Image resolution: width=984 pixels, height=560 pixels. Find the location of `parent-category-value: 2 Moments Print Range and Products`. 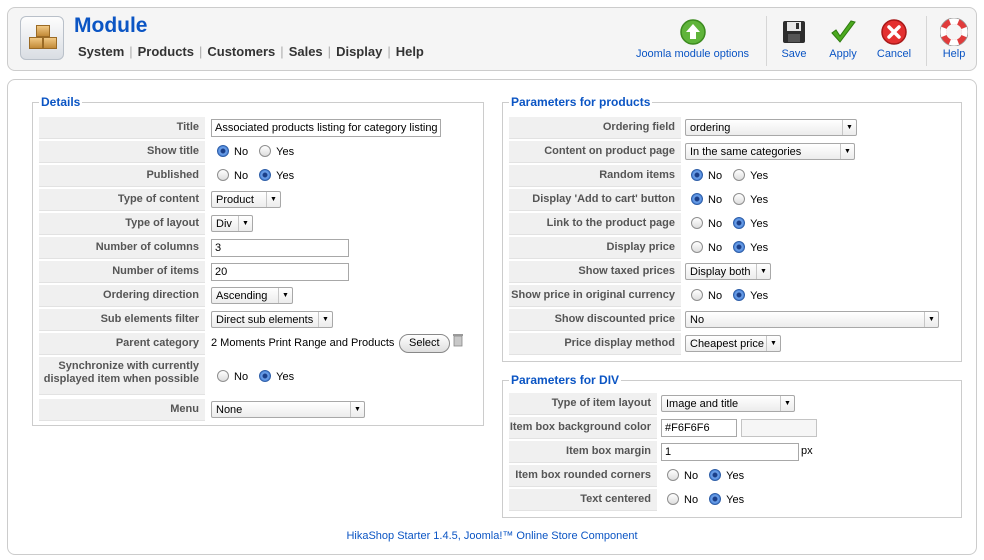

parent-category-value: 2 Moments Print Range and Products is located at coordinates (303, 343).